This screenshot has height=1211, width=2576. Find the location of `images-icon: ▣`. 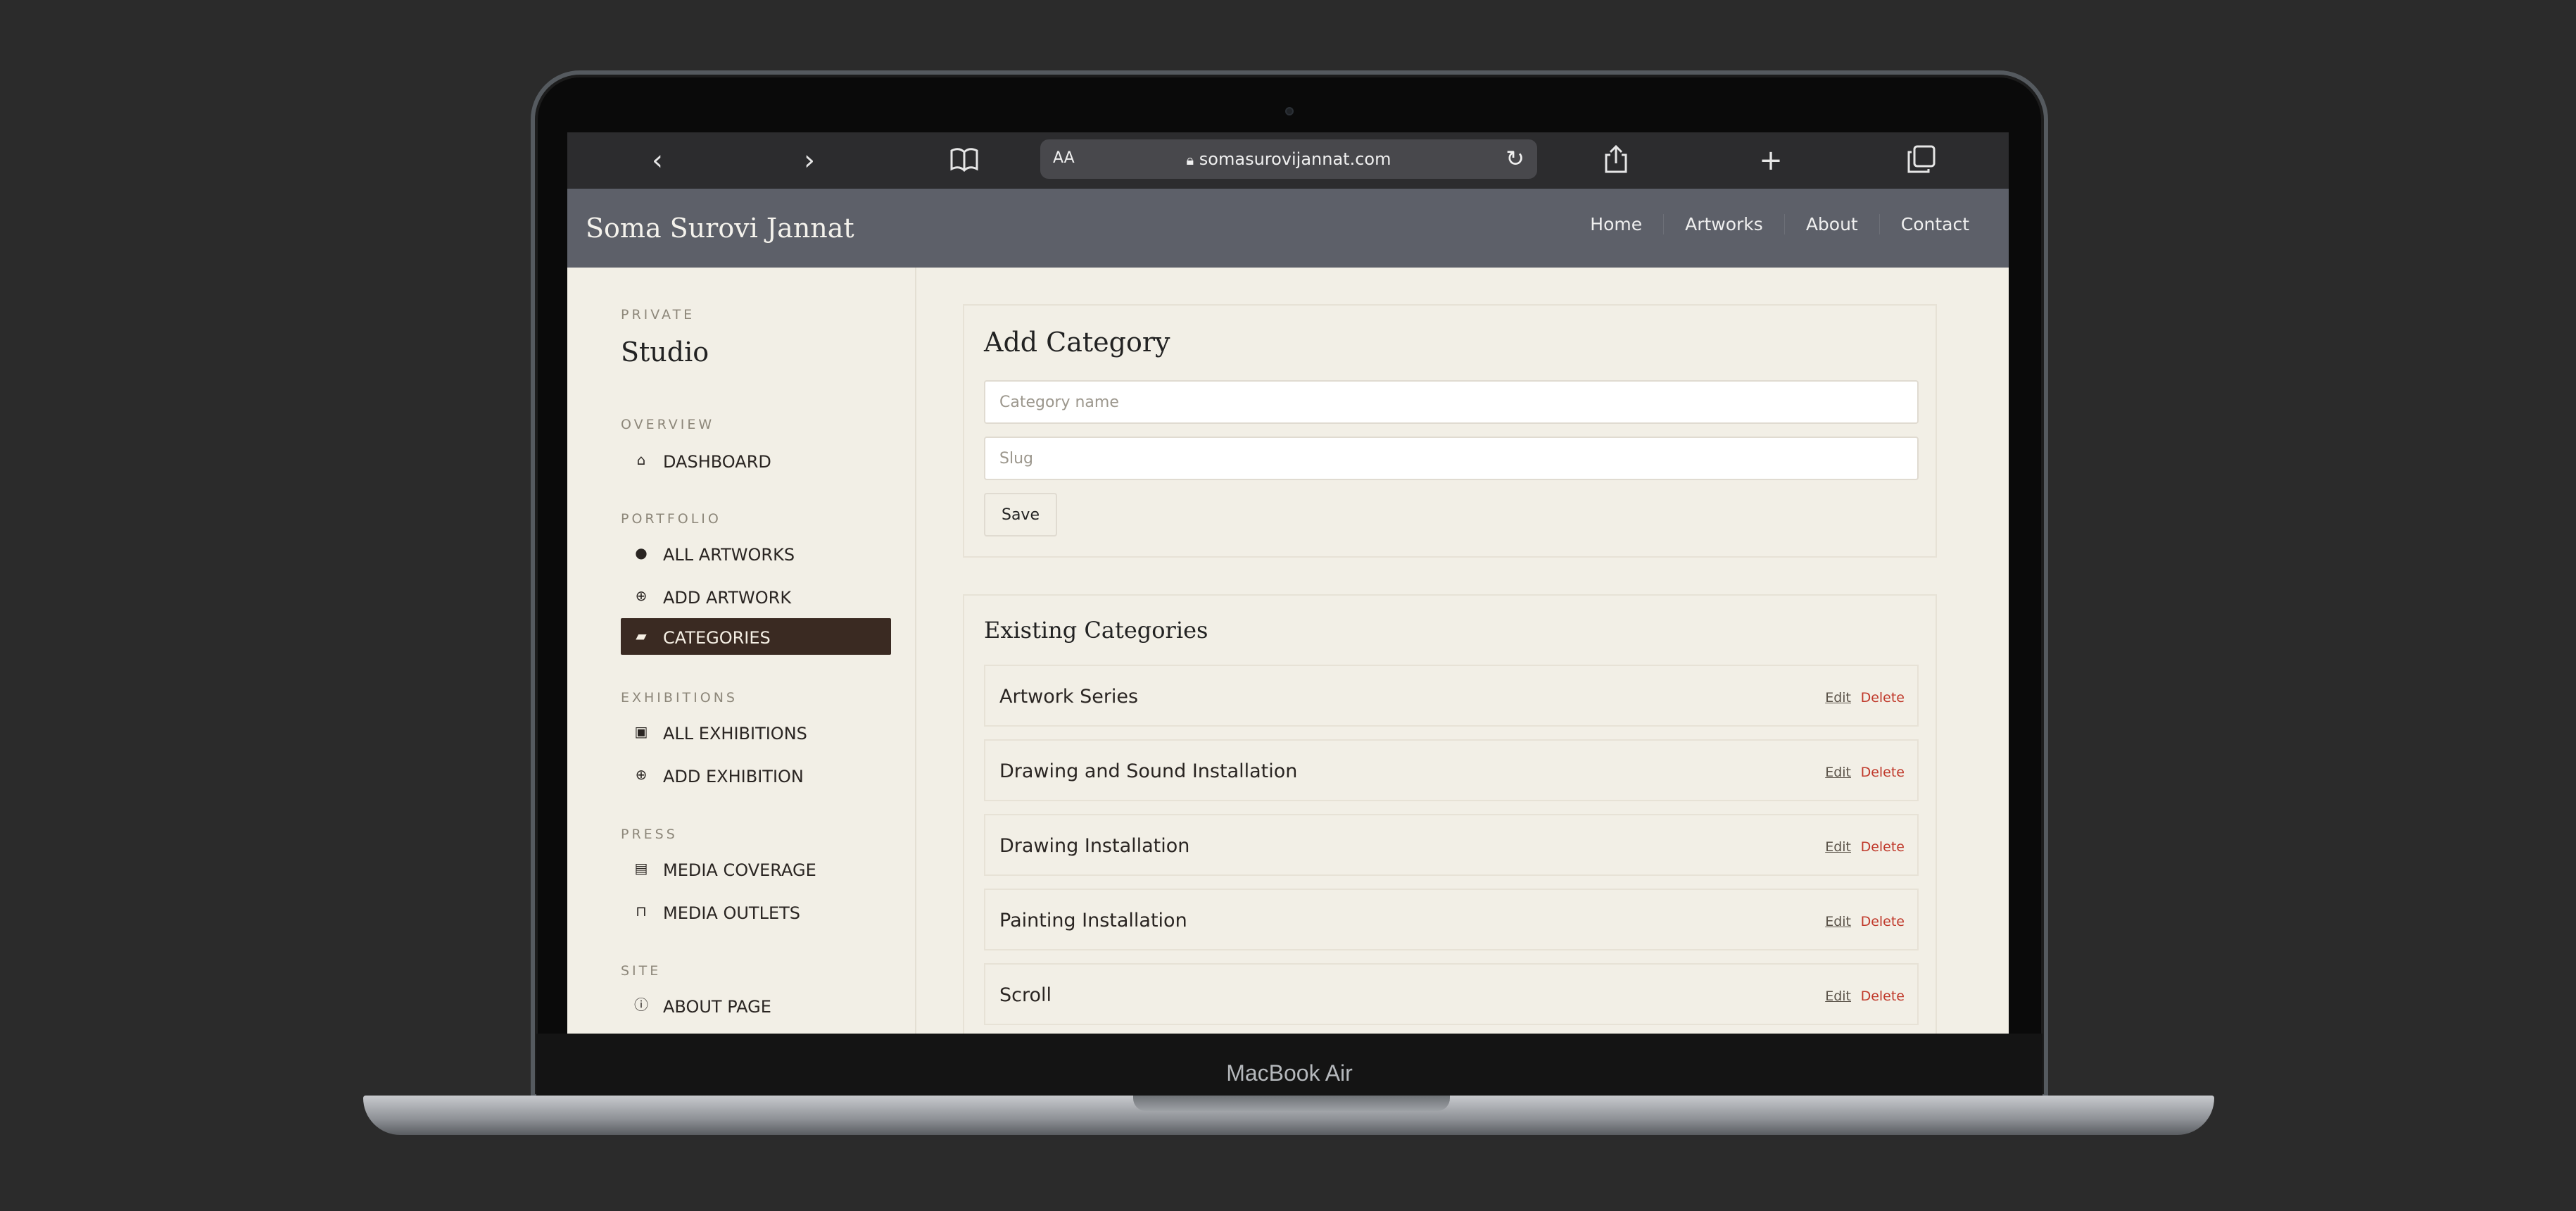

images-icon: ▣ is located at coordinates (641, 731).